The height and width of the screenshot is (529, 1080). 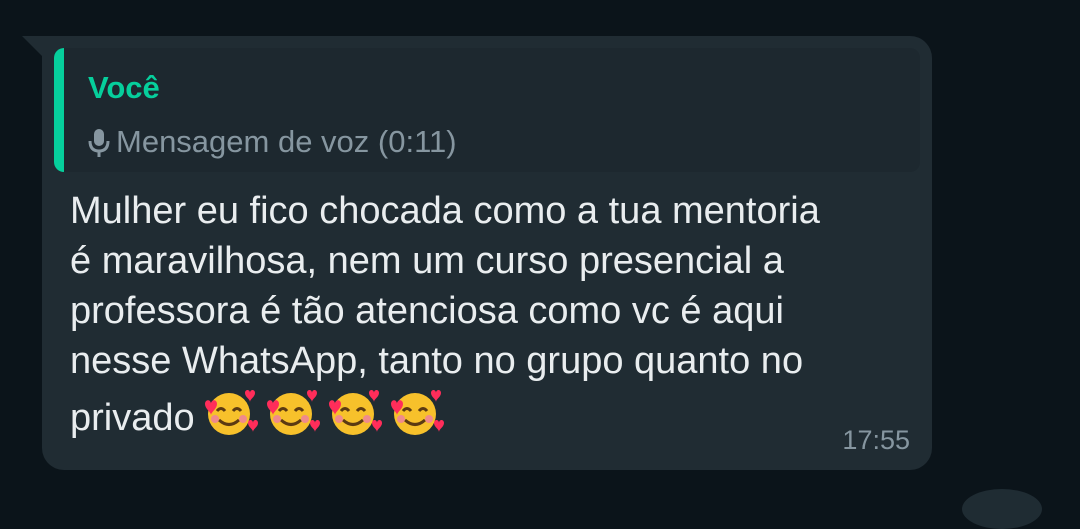 What do you see at coordinates (59, 110) in the screenshot?
I see `quote-accent-bar` at bounding box center [59, 110].